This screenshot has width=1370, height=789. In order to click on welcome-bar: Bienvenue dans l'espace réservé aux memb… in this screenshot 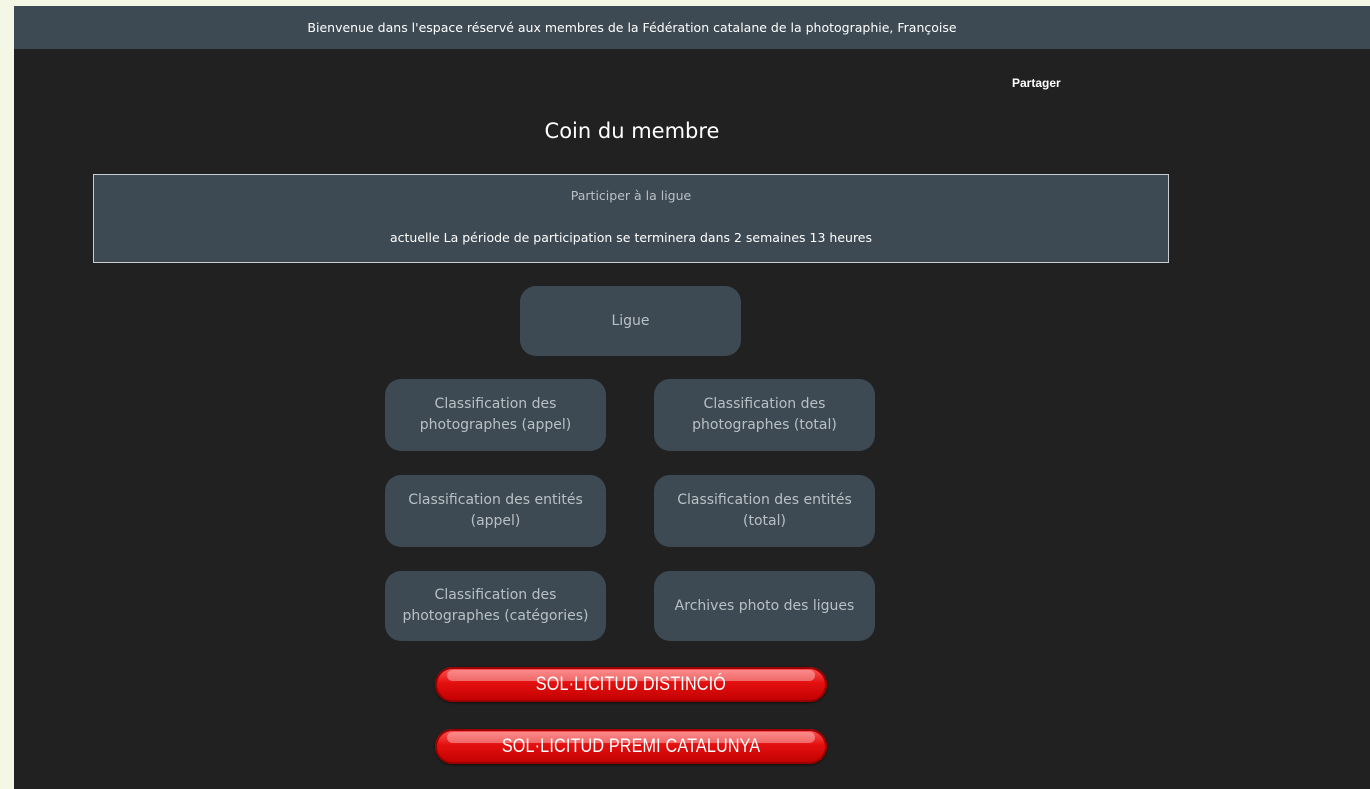, I will do `click(692, 27)`.